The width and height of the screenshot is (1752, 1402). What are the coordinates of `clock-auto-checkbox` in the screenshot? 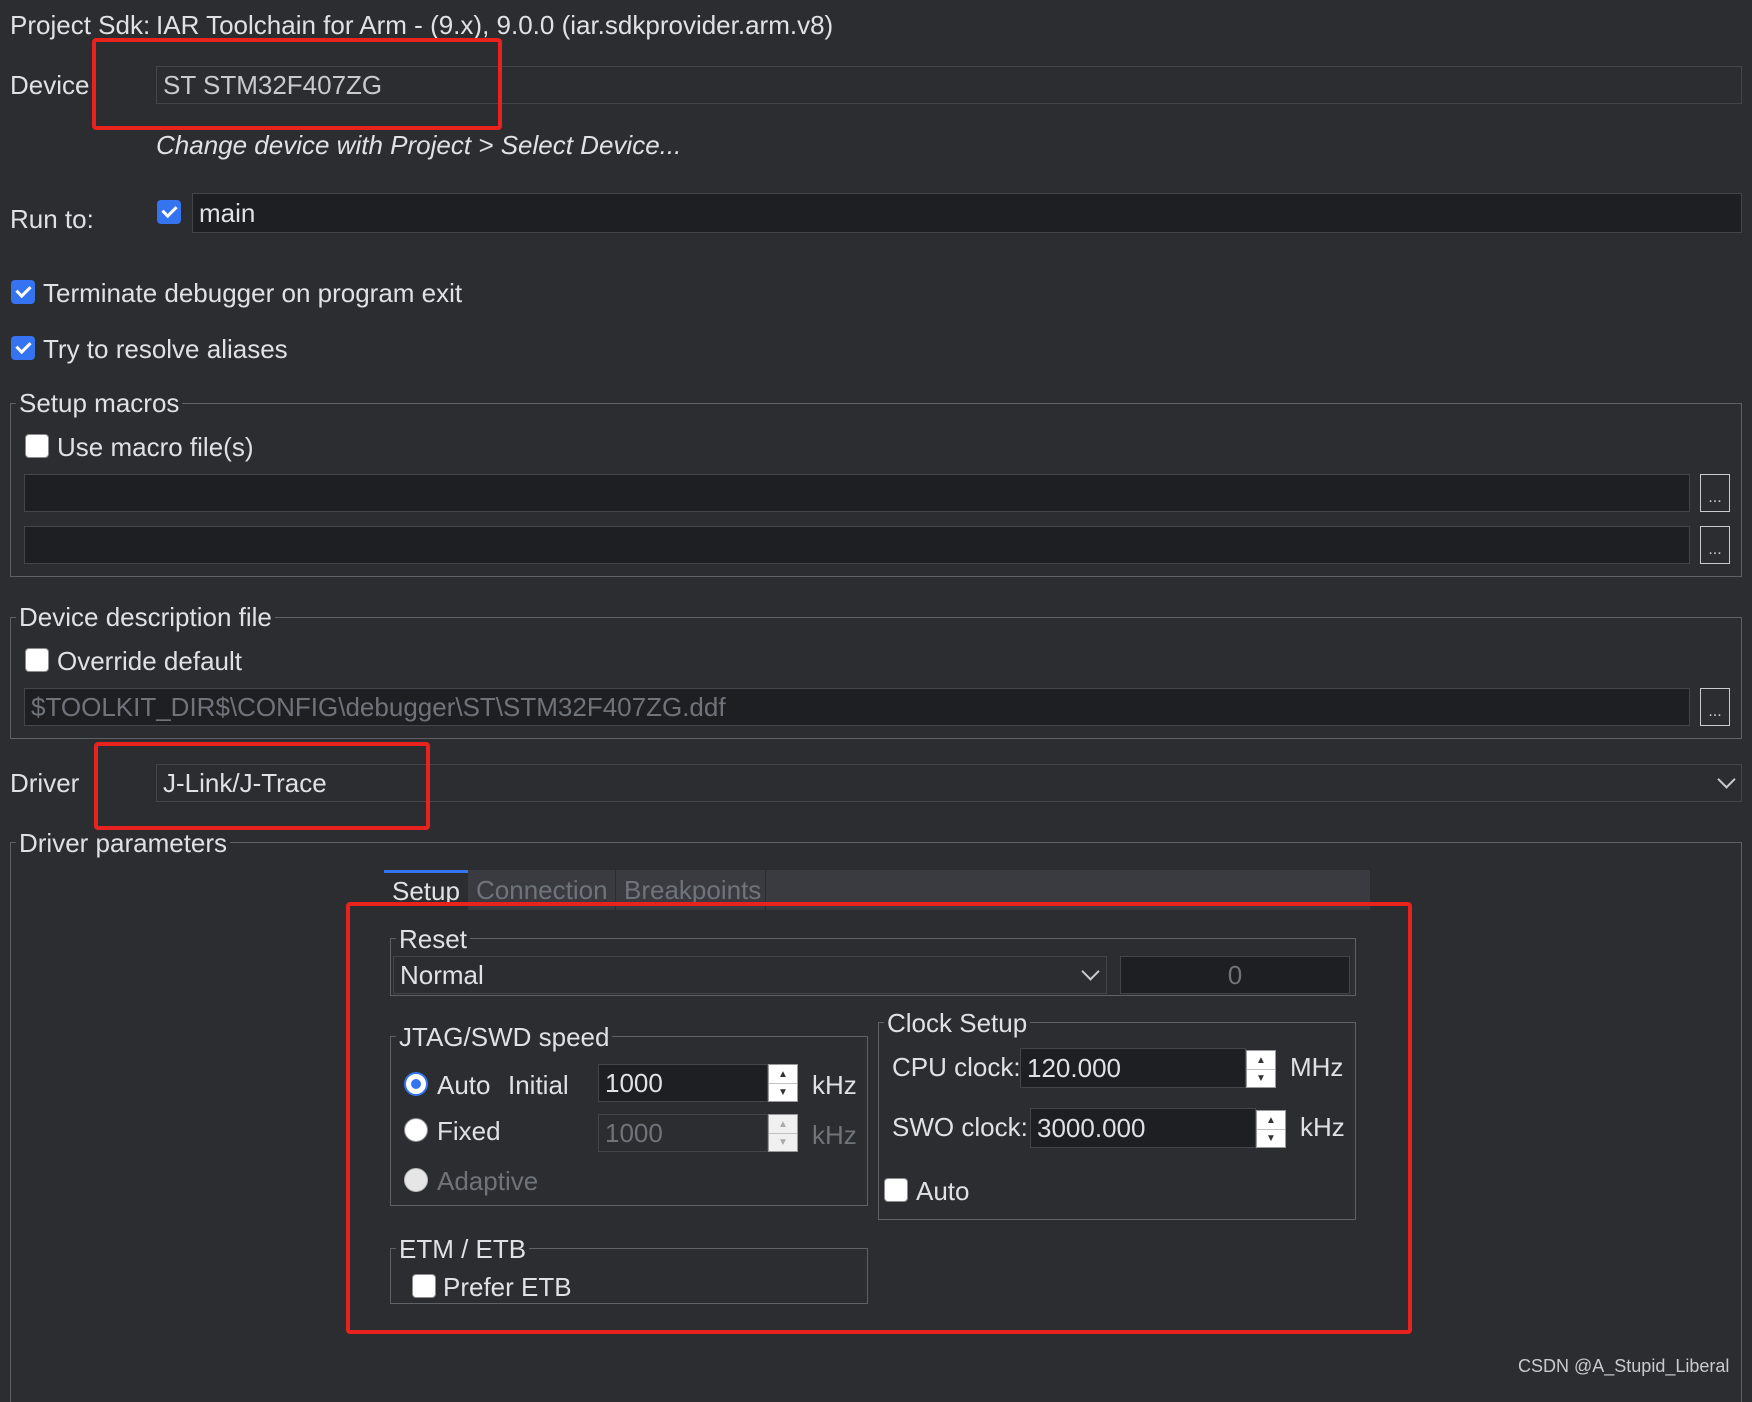 It's located at (896, 1190).